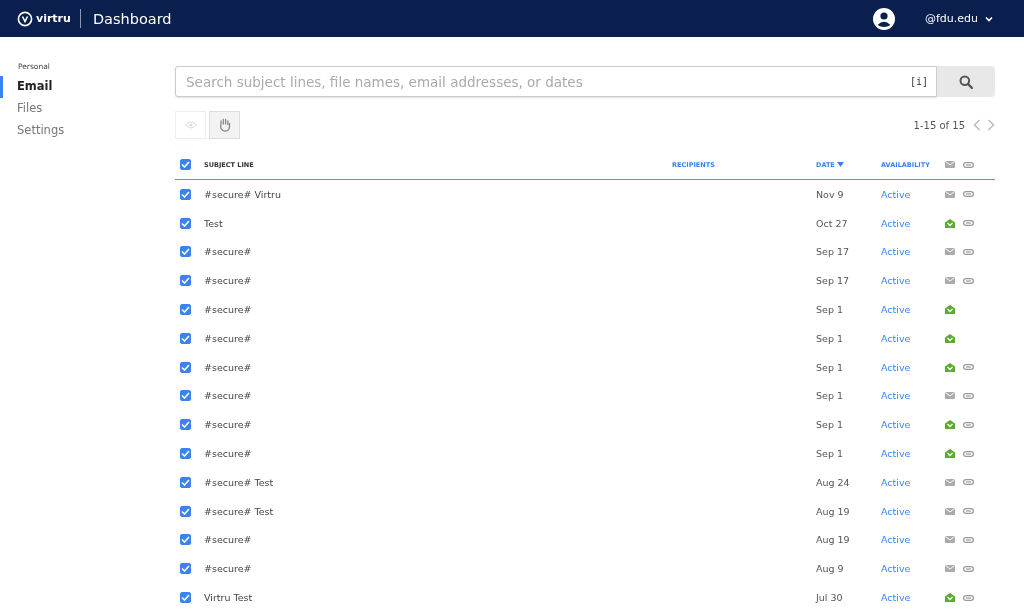 This screenshot has width=1024, height=614. I want to click on subject-cell: #secure# Virtru, so click(242, 194).